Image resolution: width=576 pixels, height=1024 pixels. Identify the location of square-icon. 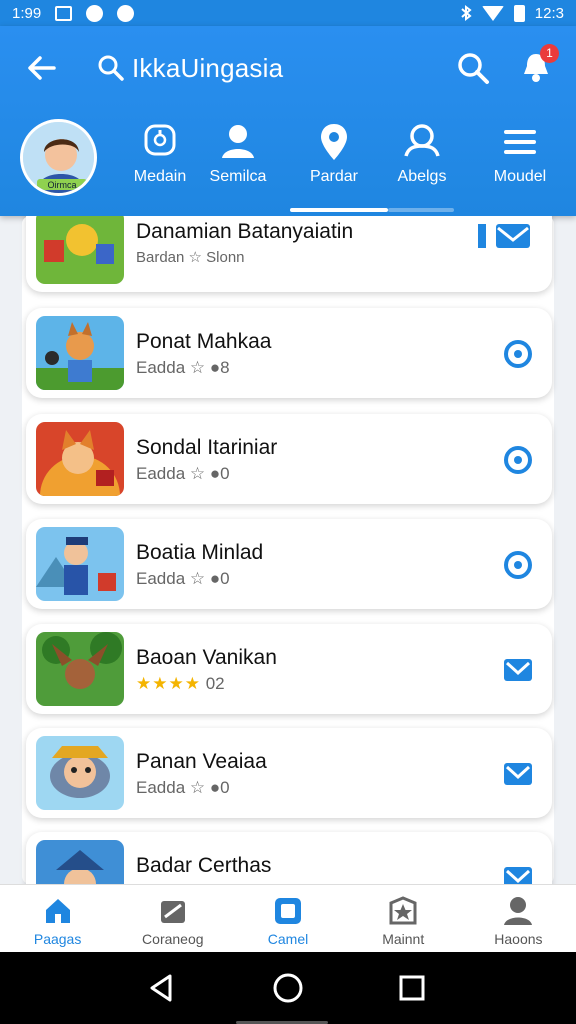
(288, 911).